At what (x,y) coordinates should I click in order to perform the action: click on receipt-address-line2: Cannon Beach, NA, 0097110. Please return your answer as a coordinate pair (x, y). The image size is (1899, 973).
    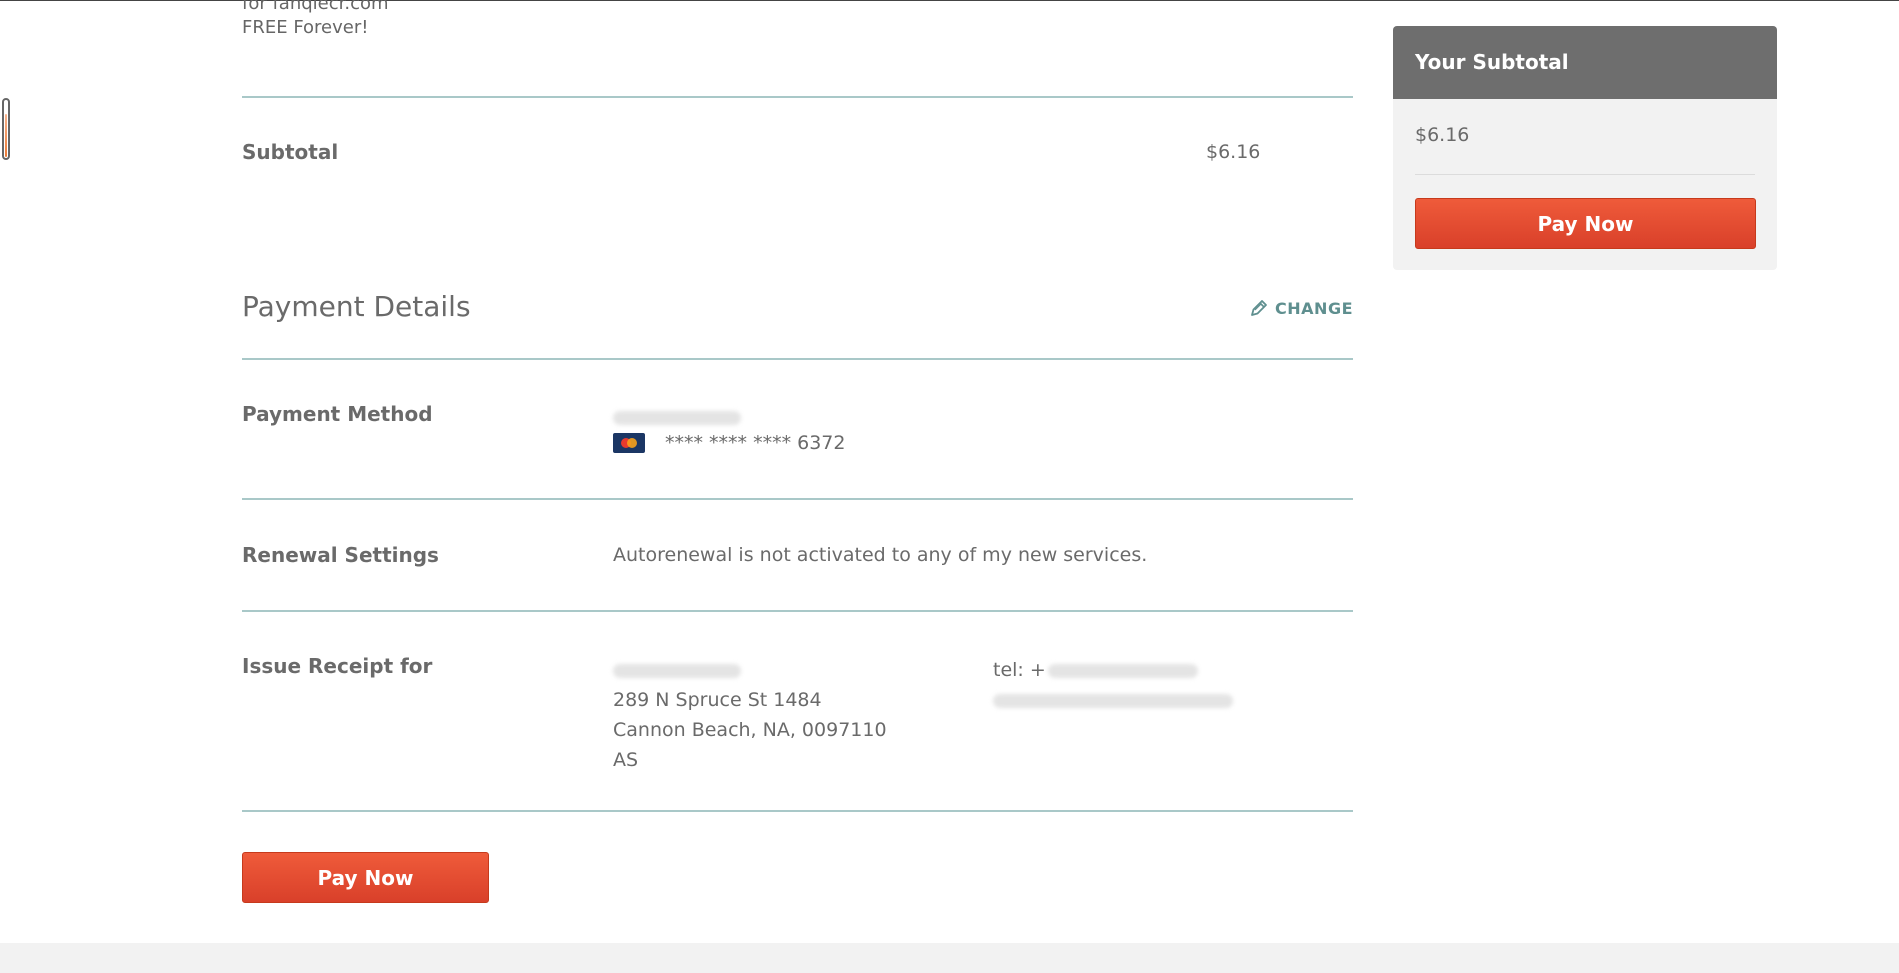
    Looking at the image, I should click on (750, 730).